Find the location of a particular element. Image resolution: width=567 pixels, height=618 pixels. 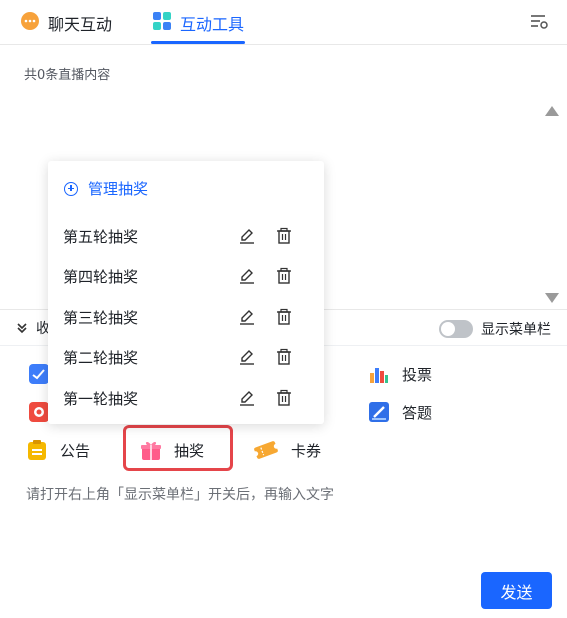

lottery-item: 第二轮抽奖 is located at coordinates (186, 357).